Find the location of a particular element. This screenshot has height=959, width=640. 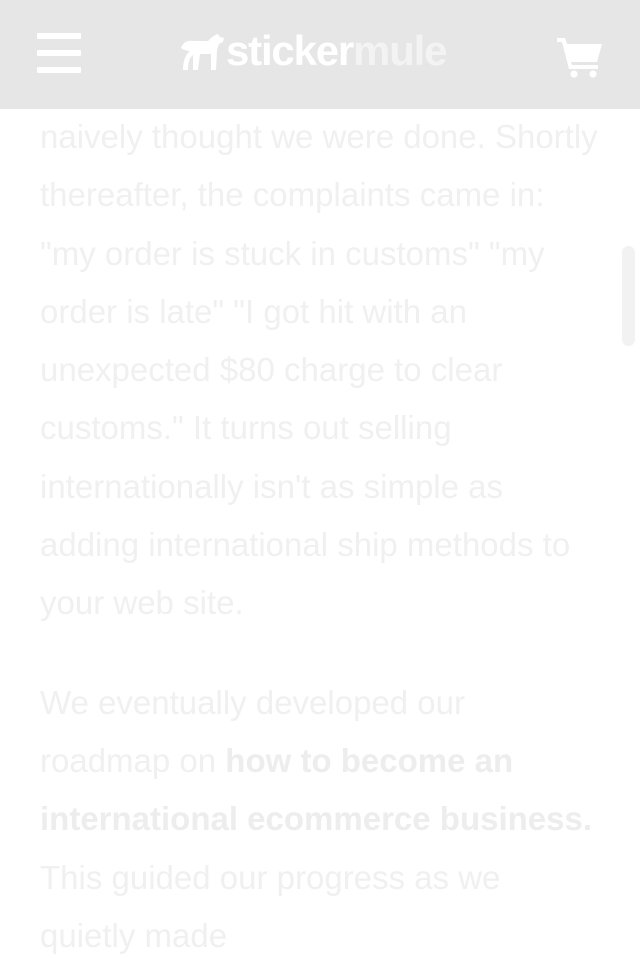

logo-word-sticker: sticker is located at coordinates (290, 50).